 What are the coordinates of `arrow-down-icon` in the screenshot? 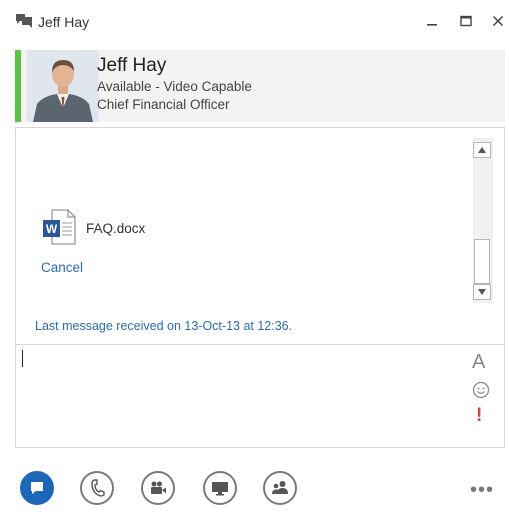 It's located at (482, 292).